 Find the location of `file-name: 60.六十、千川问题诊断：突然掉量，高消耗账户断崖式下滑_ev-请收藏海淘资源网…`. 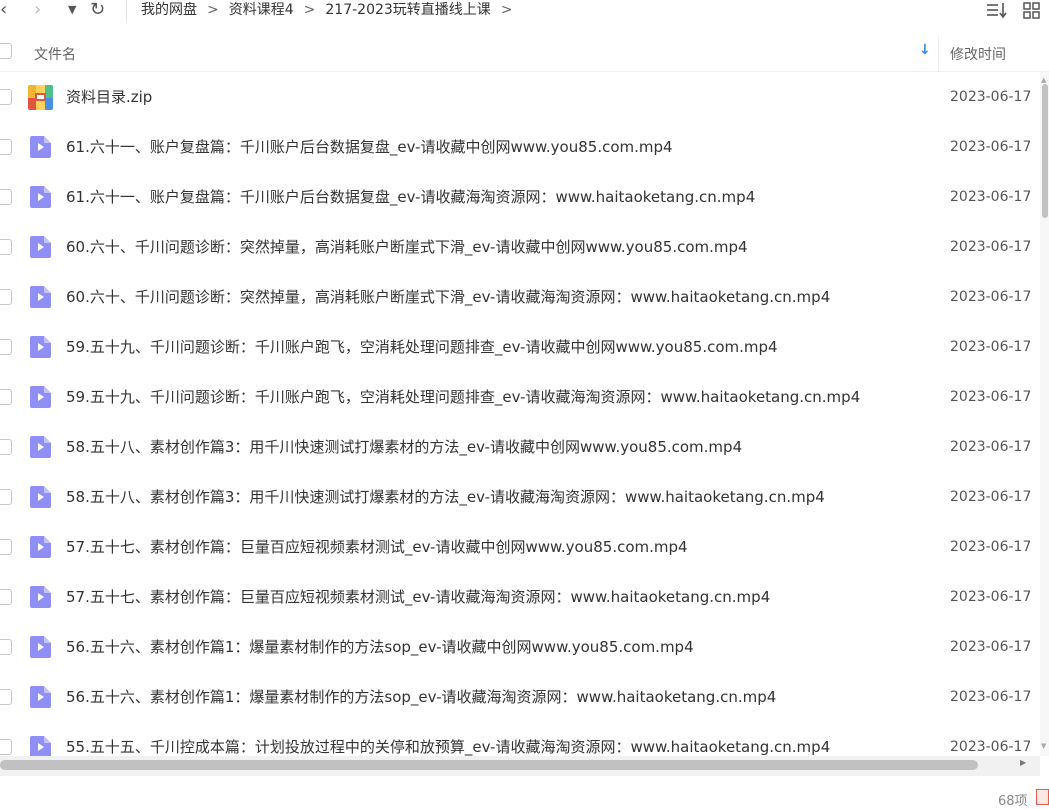

file-name: 60.六十、千川问题诊断：突然掉量，高消耗账户断崖式下滑_ev-请收藏海淘资源网… is located at coordinates (448, 297).